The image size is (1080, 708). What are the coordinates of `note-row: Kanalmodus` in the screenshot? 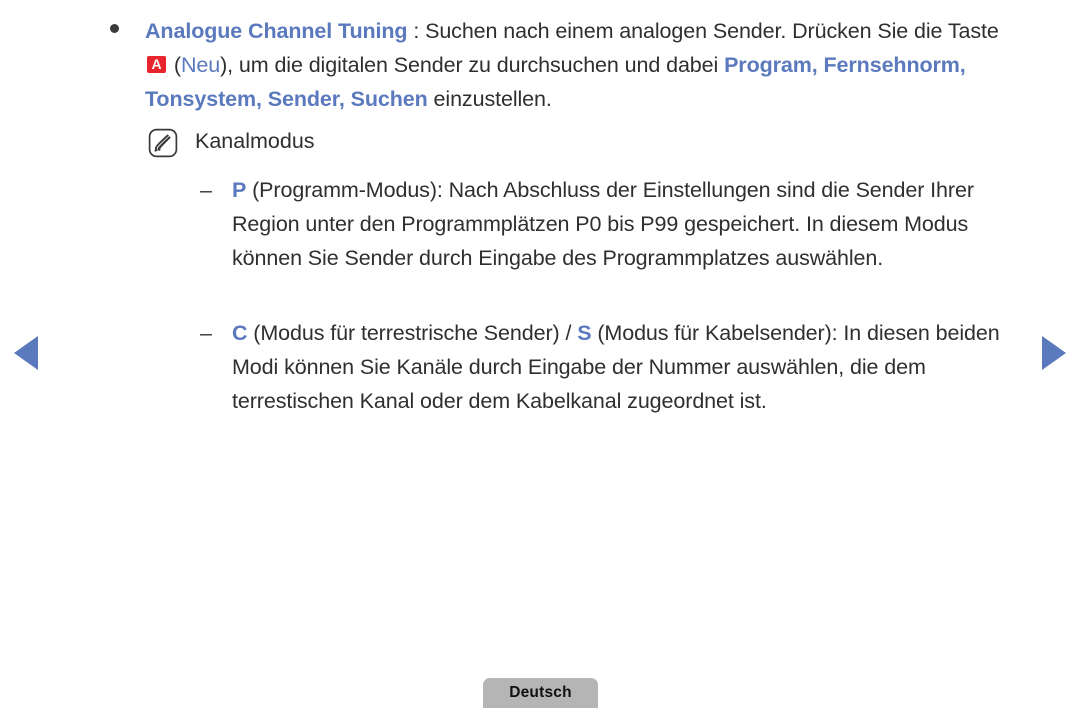 It's located at (231, 142).